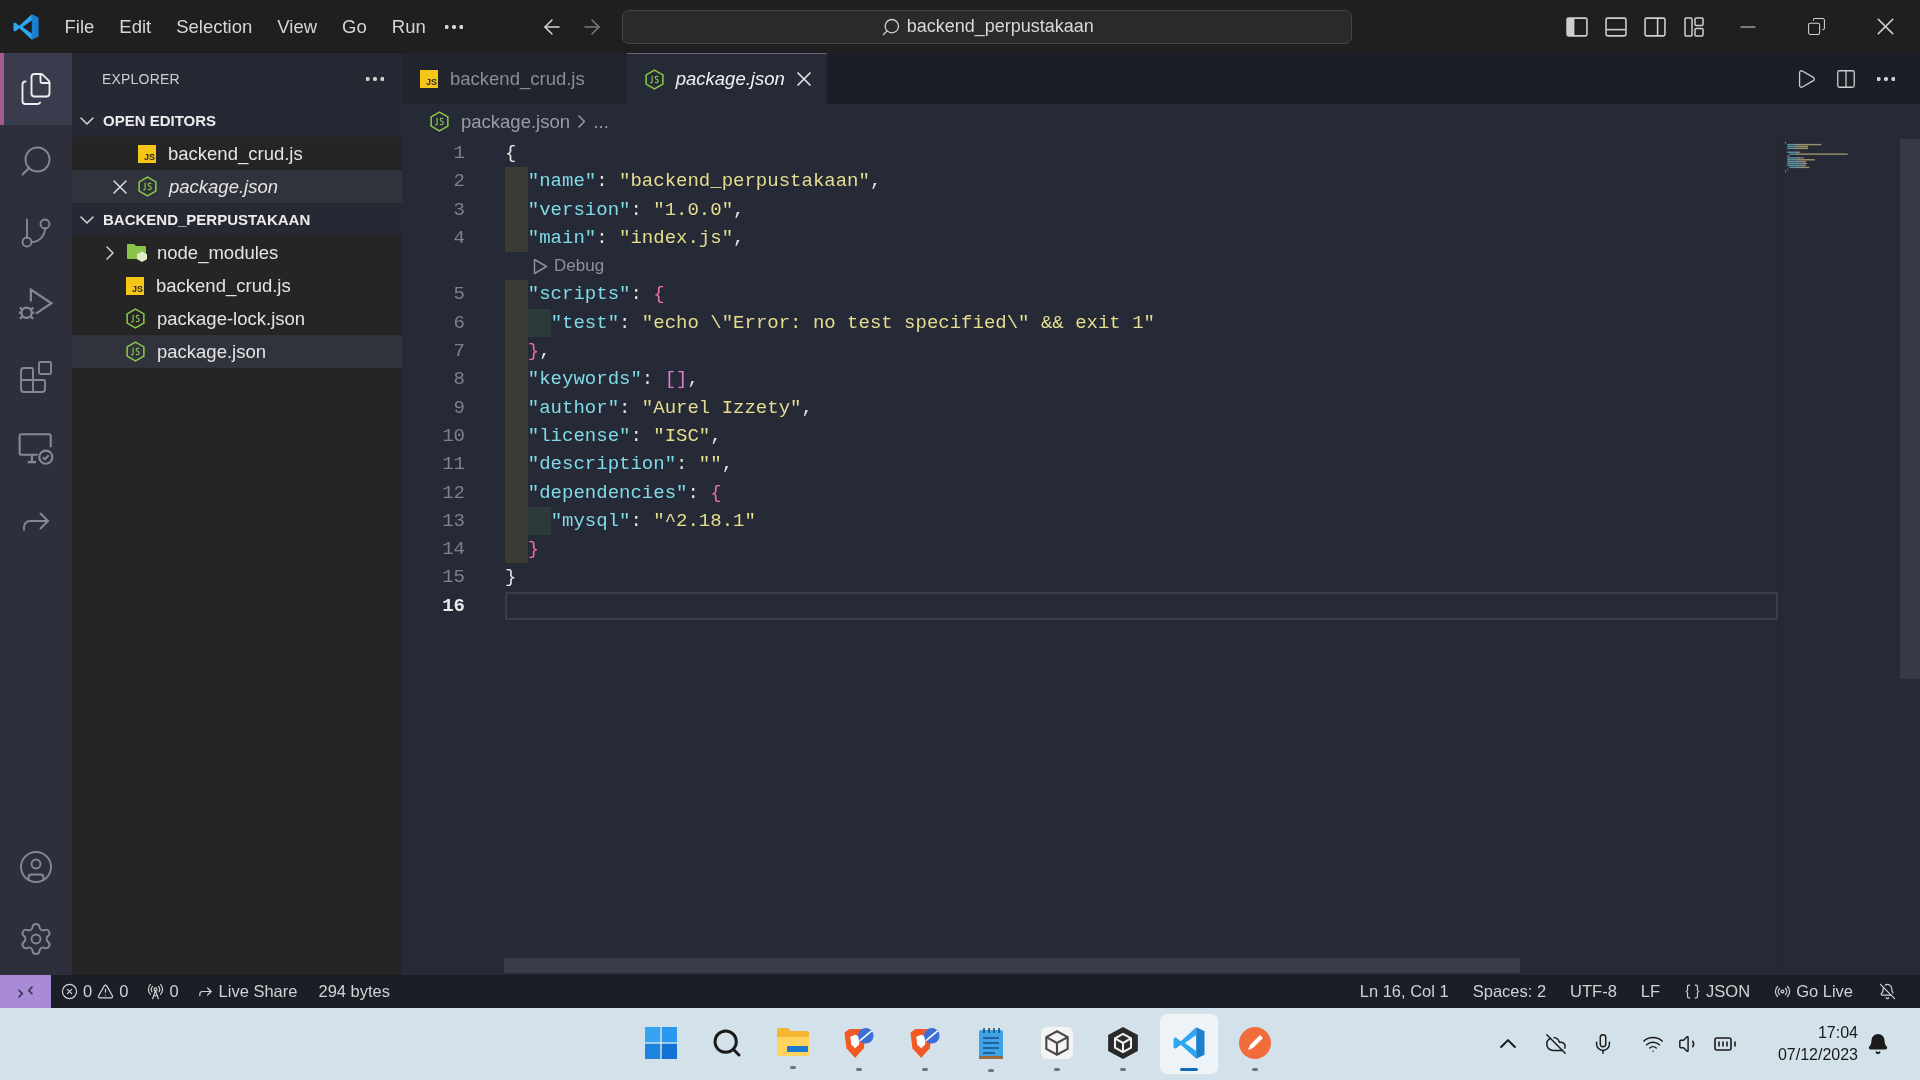 This screenshot has width=1920, height=1080. What do you see at coordinates (1123, 1043) in the screenshot?
I see `cube-icon` at bounding box center [1123, 1043].